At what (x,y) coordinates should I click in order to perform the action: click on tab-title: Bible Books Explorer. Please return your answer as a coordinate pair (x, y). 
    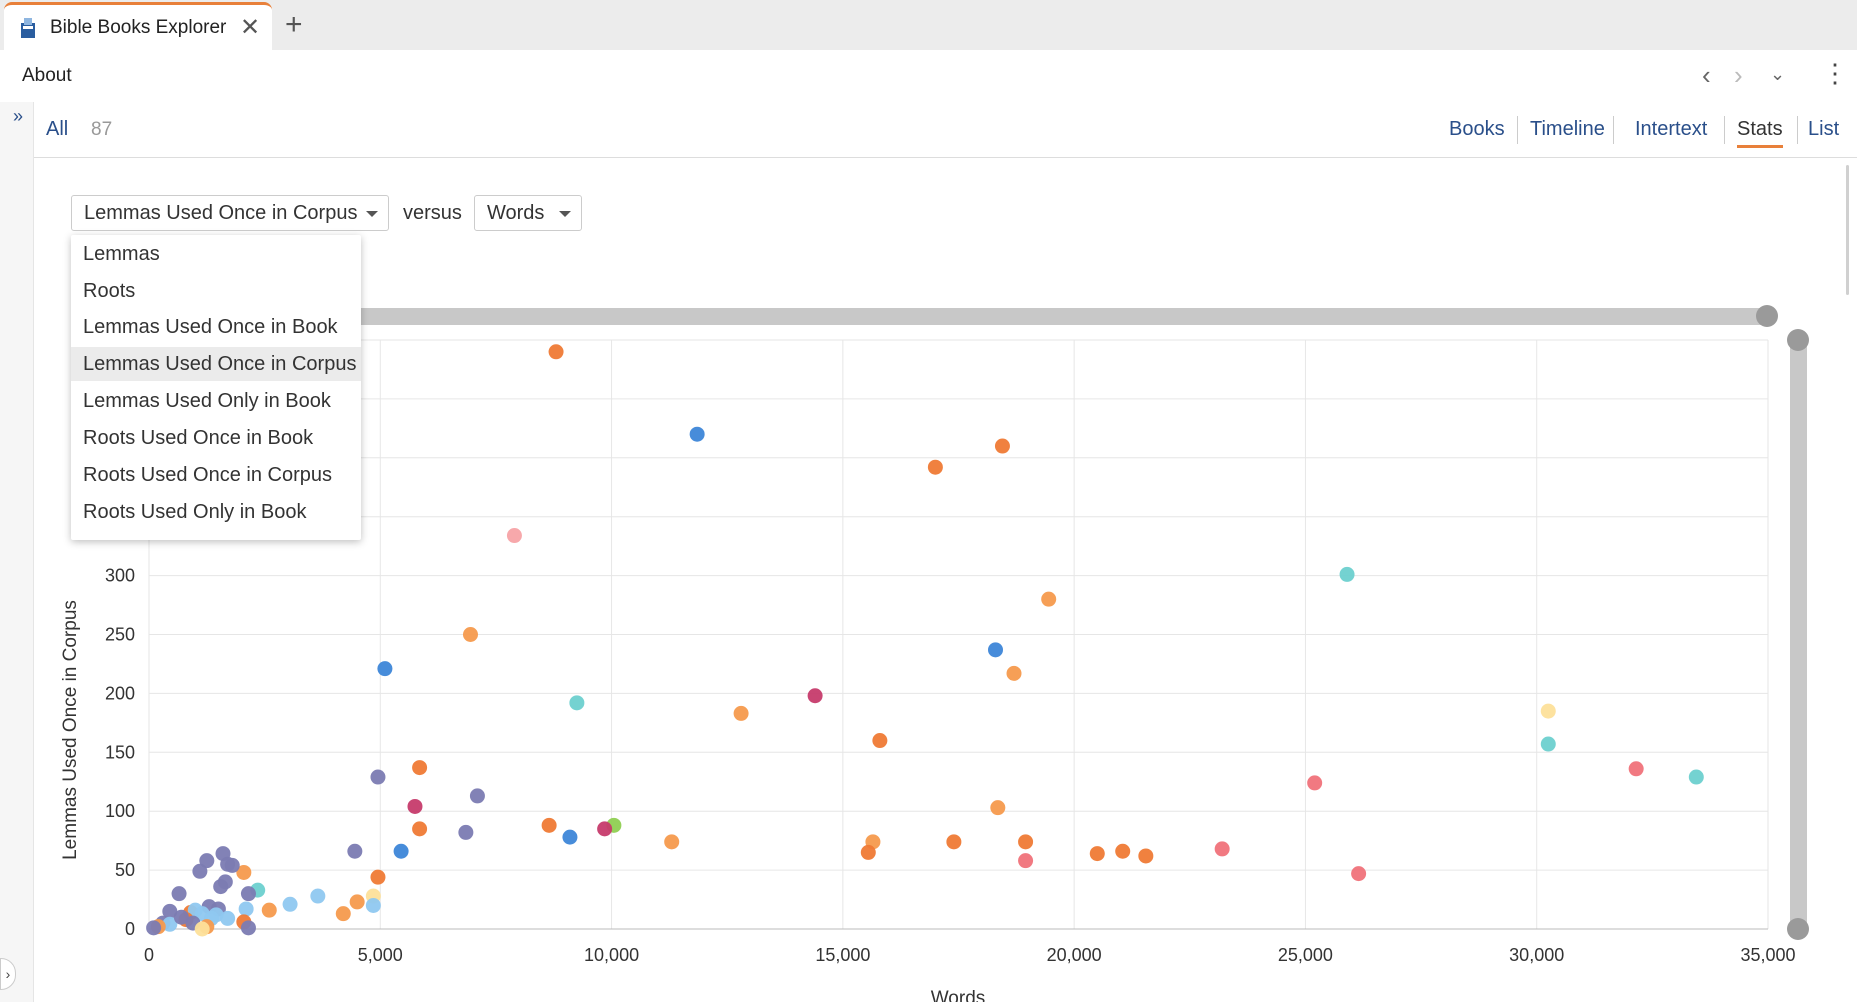
    Looking at the image, I should click on (138, 27).